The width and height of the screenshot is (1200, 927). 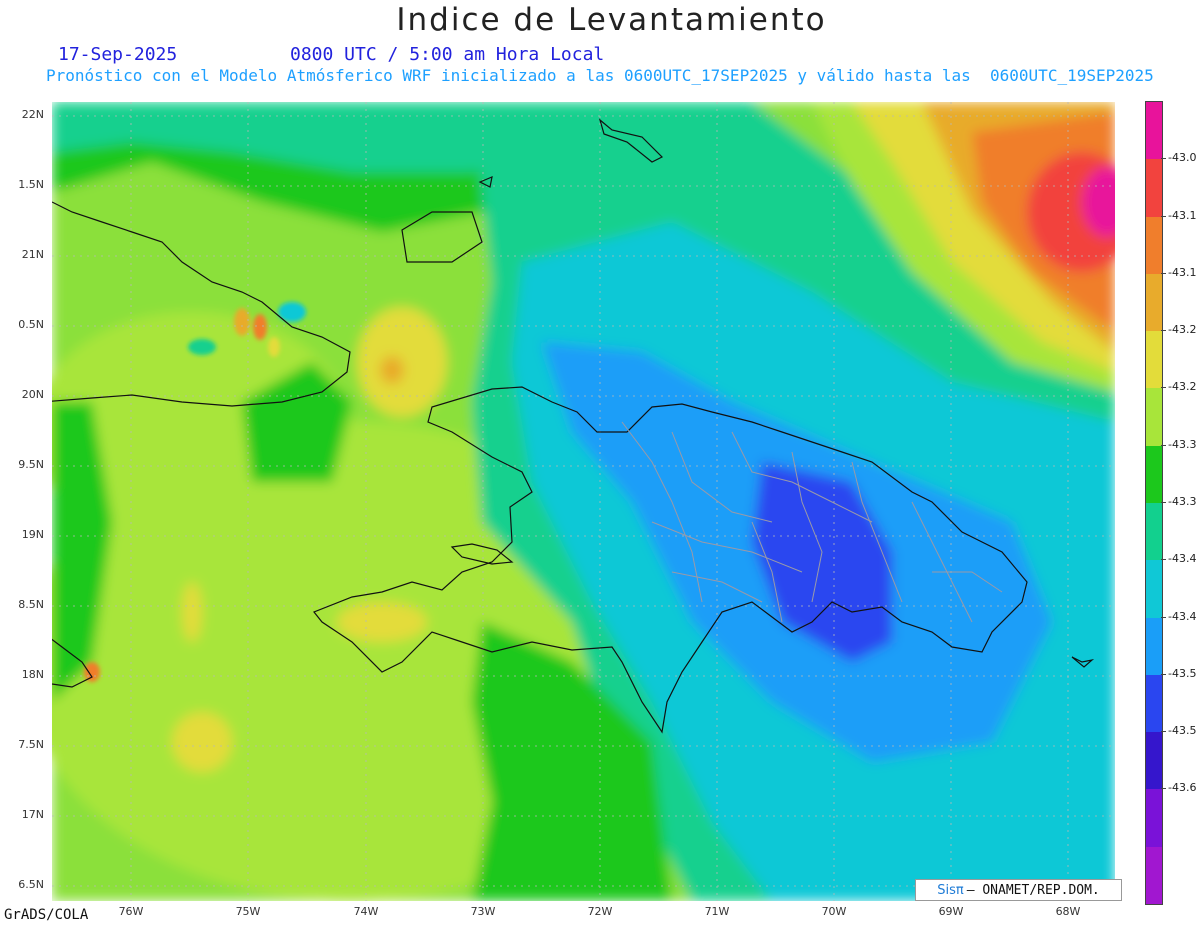 I want to click on lat-label: 6.5N, so click(x=31, y=884).